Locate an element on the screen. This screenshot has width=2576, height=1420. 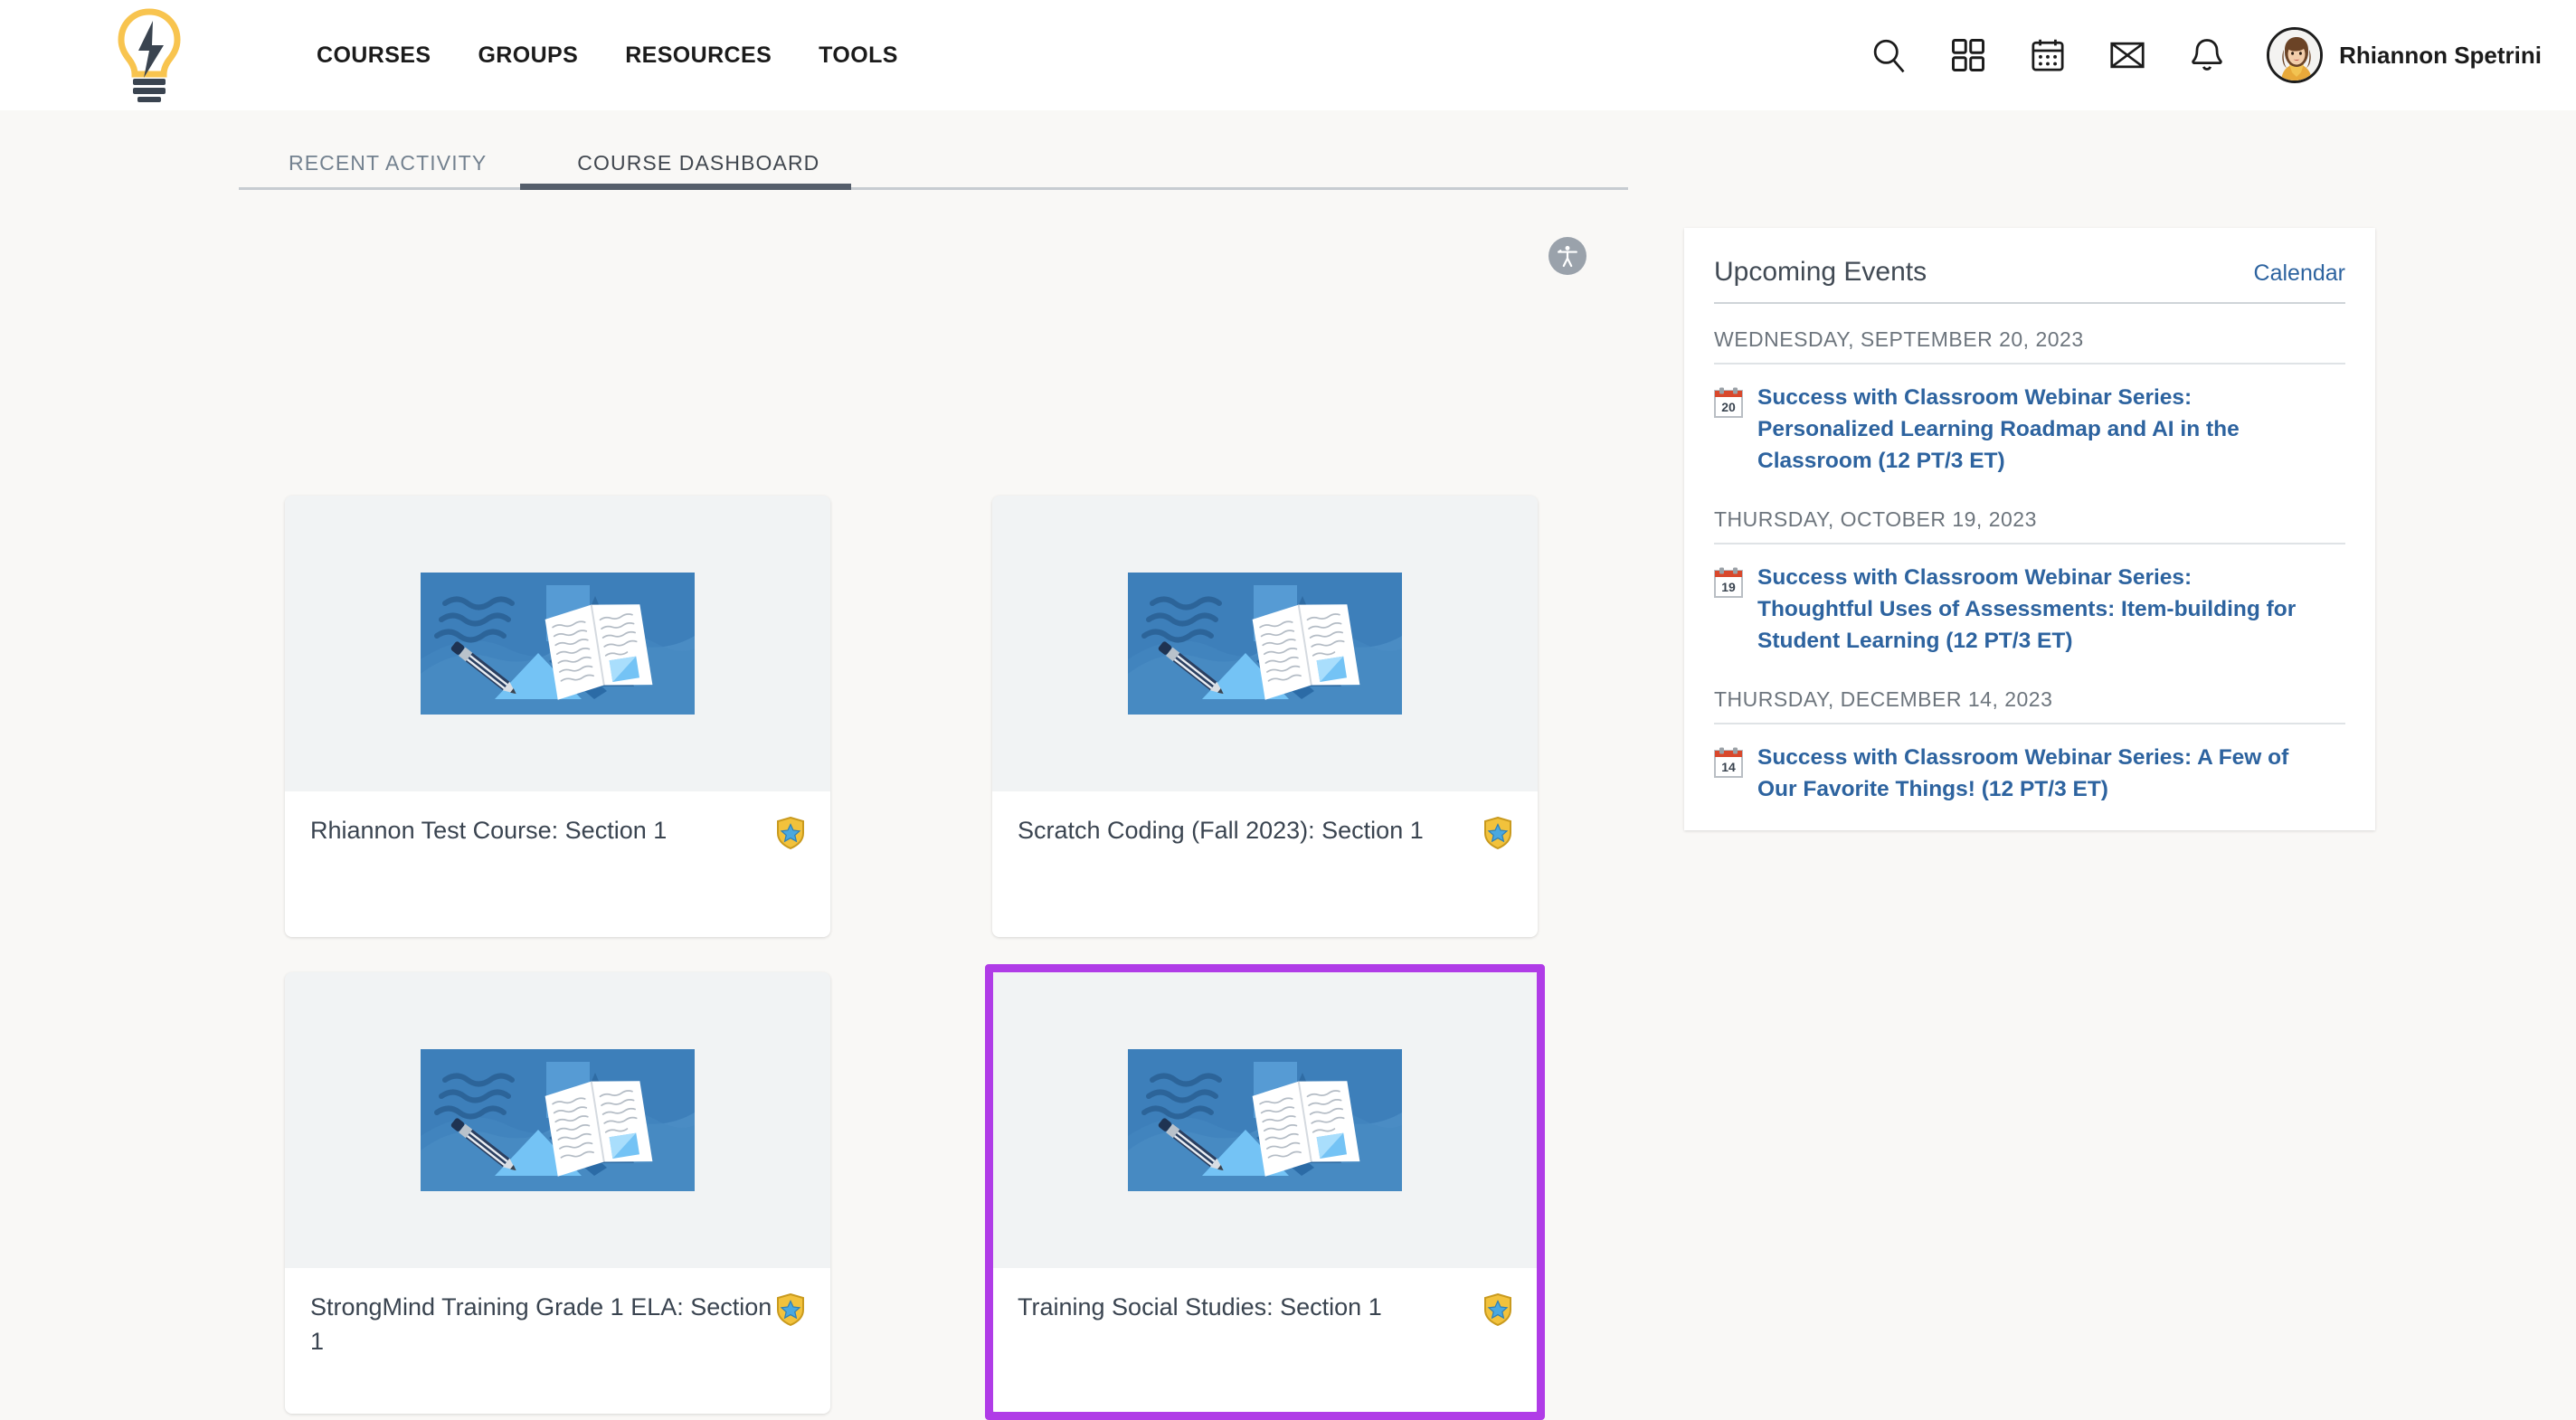
nav-item-resources: RESOURCES is located at coordinates (698, 56).